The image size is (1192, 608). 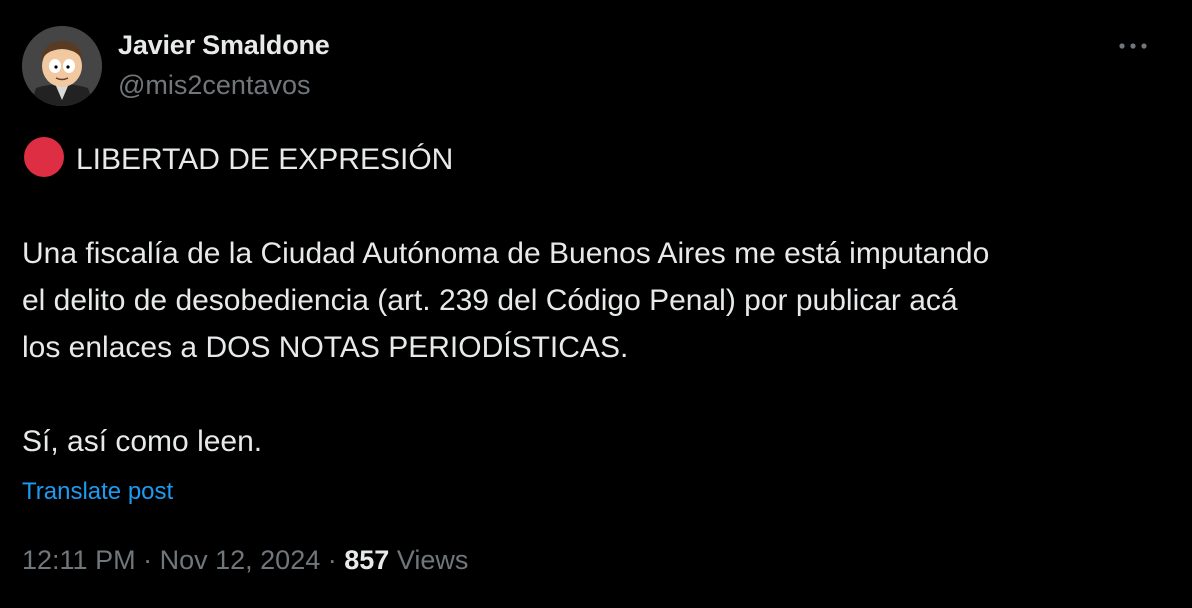 What do you see at coordinates (325, 347) in the screenshot?
I see `post-paragraph-line: los enlaces a DOS NOTAS PERIODÍSTICAS.` at bounding box center [325, 347].